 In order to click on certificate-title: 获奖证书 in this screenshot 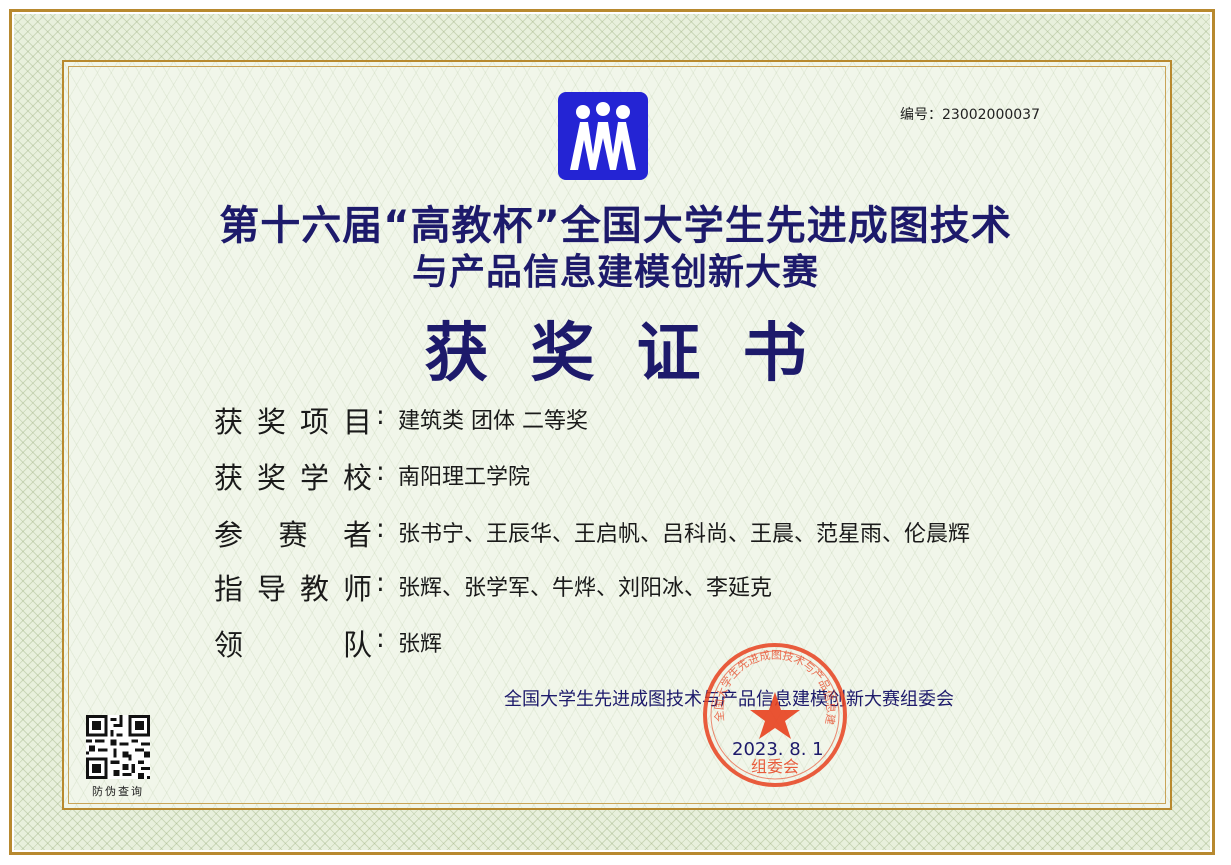, I will do `click(636, 353)`.